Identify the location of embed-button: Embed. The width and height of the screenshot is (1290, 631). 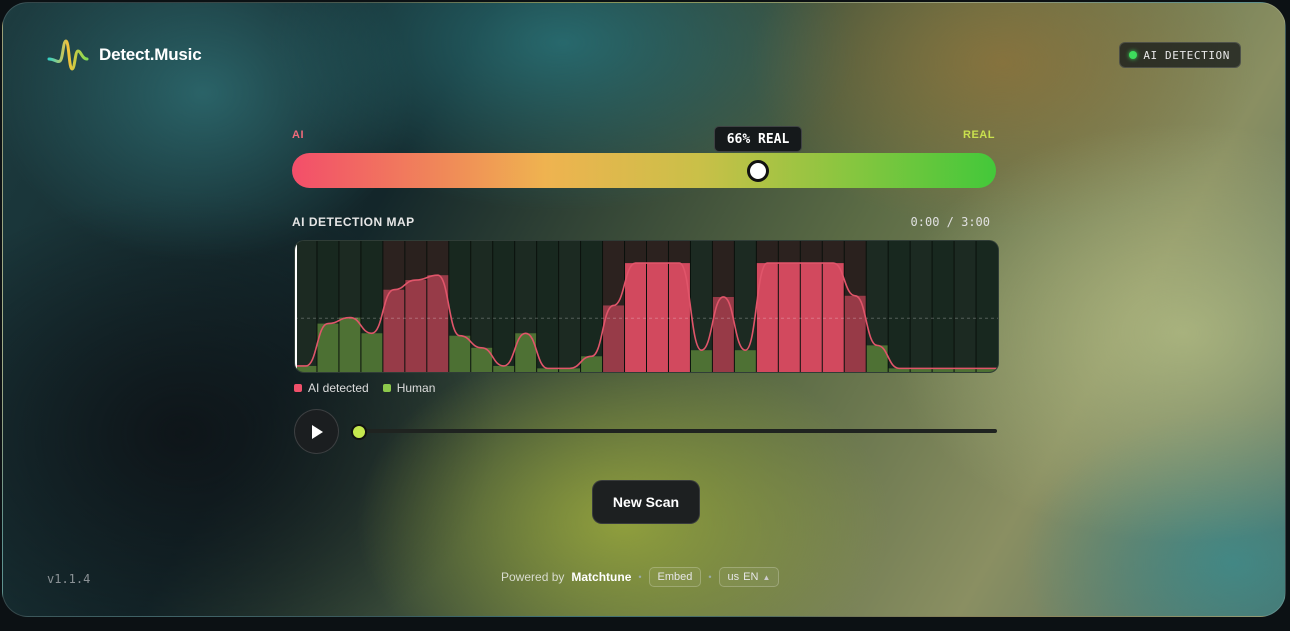
(675, 577).